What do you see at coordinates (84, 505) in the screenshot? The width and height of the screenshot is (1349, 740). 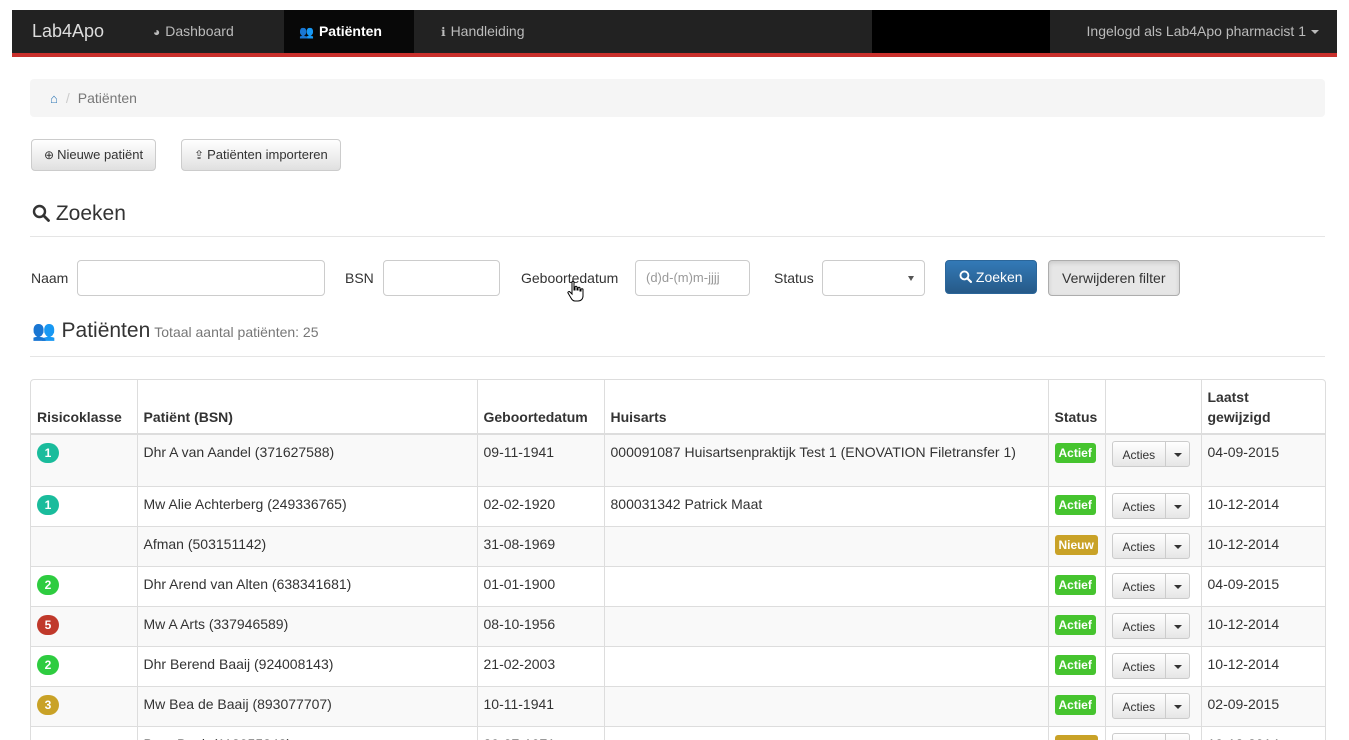 I see `cell-risk: 1` at bounding box center [84, 505].